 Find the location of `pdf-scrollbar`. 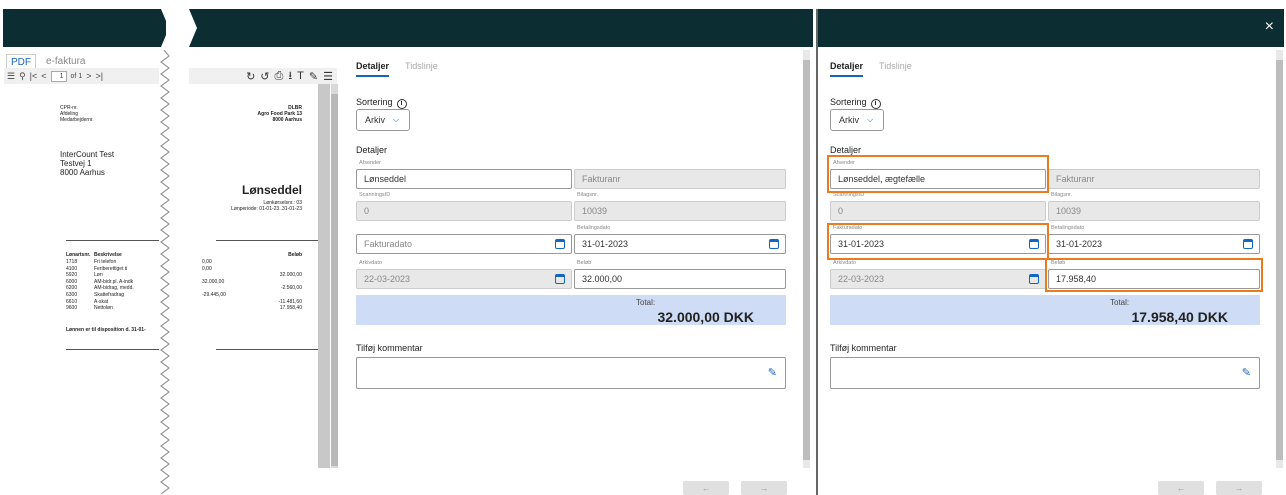

pdf-scrollbar is located at coordinates (334, 276).